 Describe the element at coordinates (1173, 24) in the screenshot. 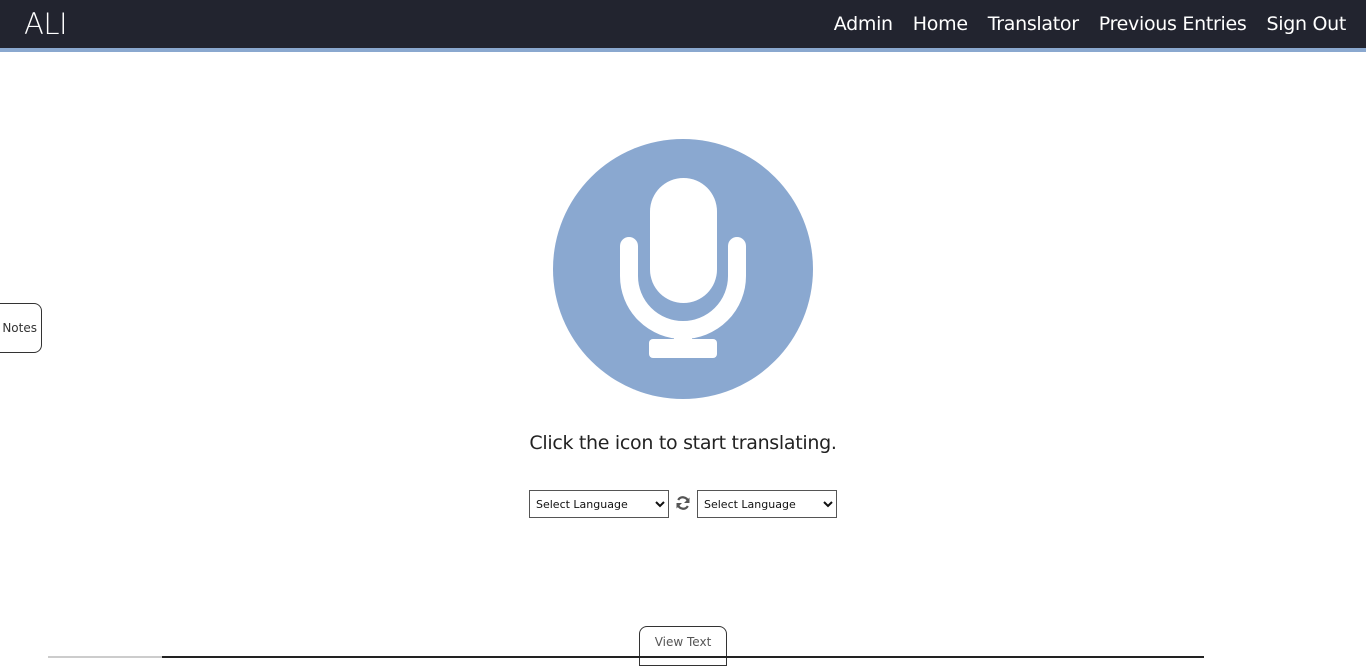

I see `nav-link-previous-entries: Previous Entries` at that location.